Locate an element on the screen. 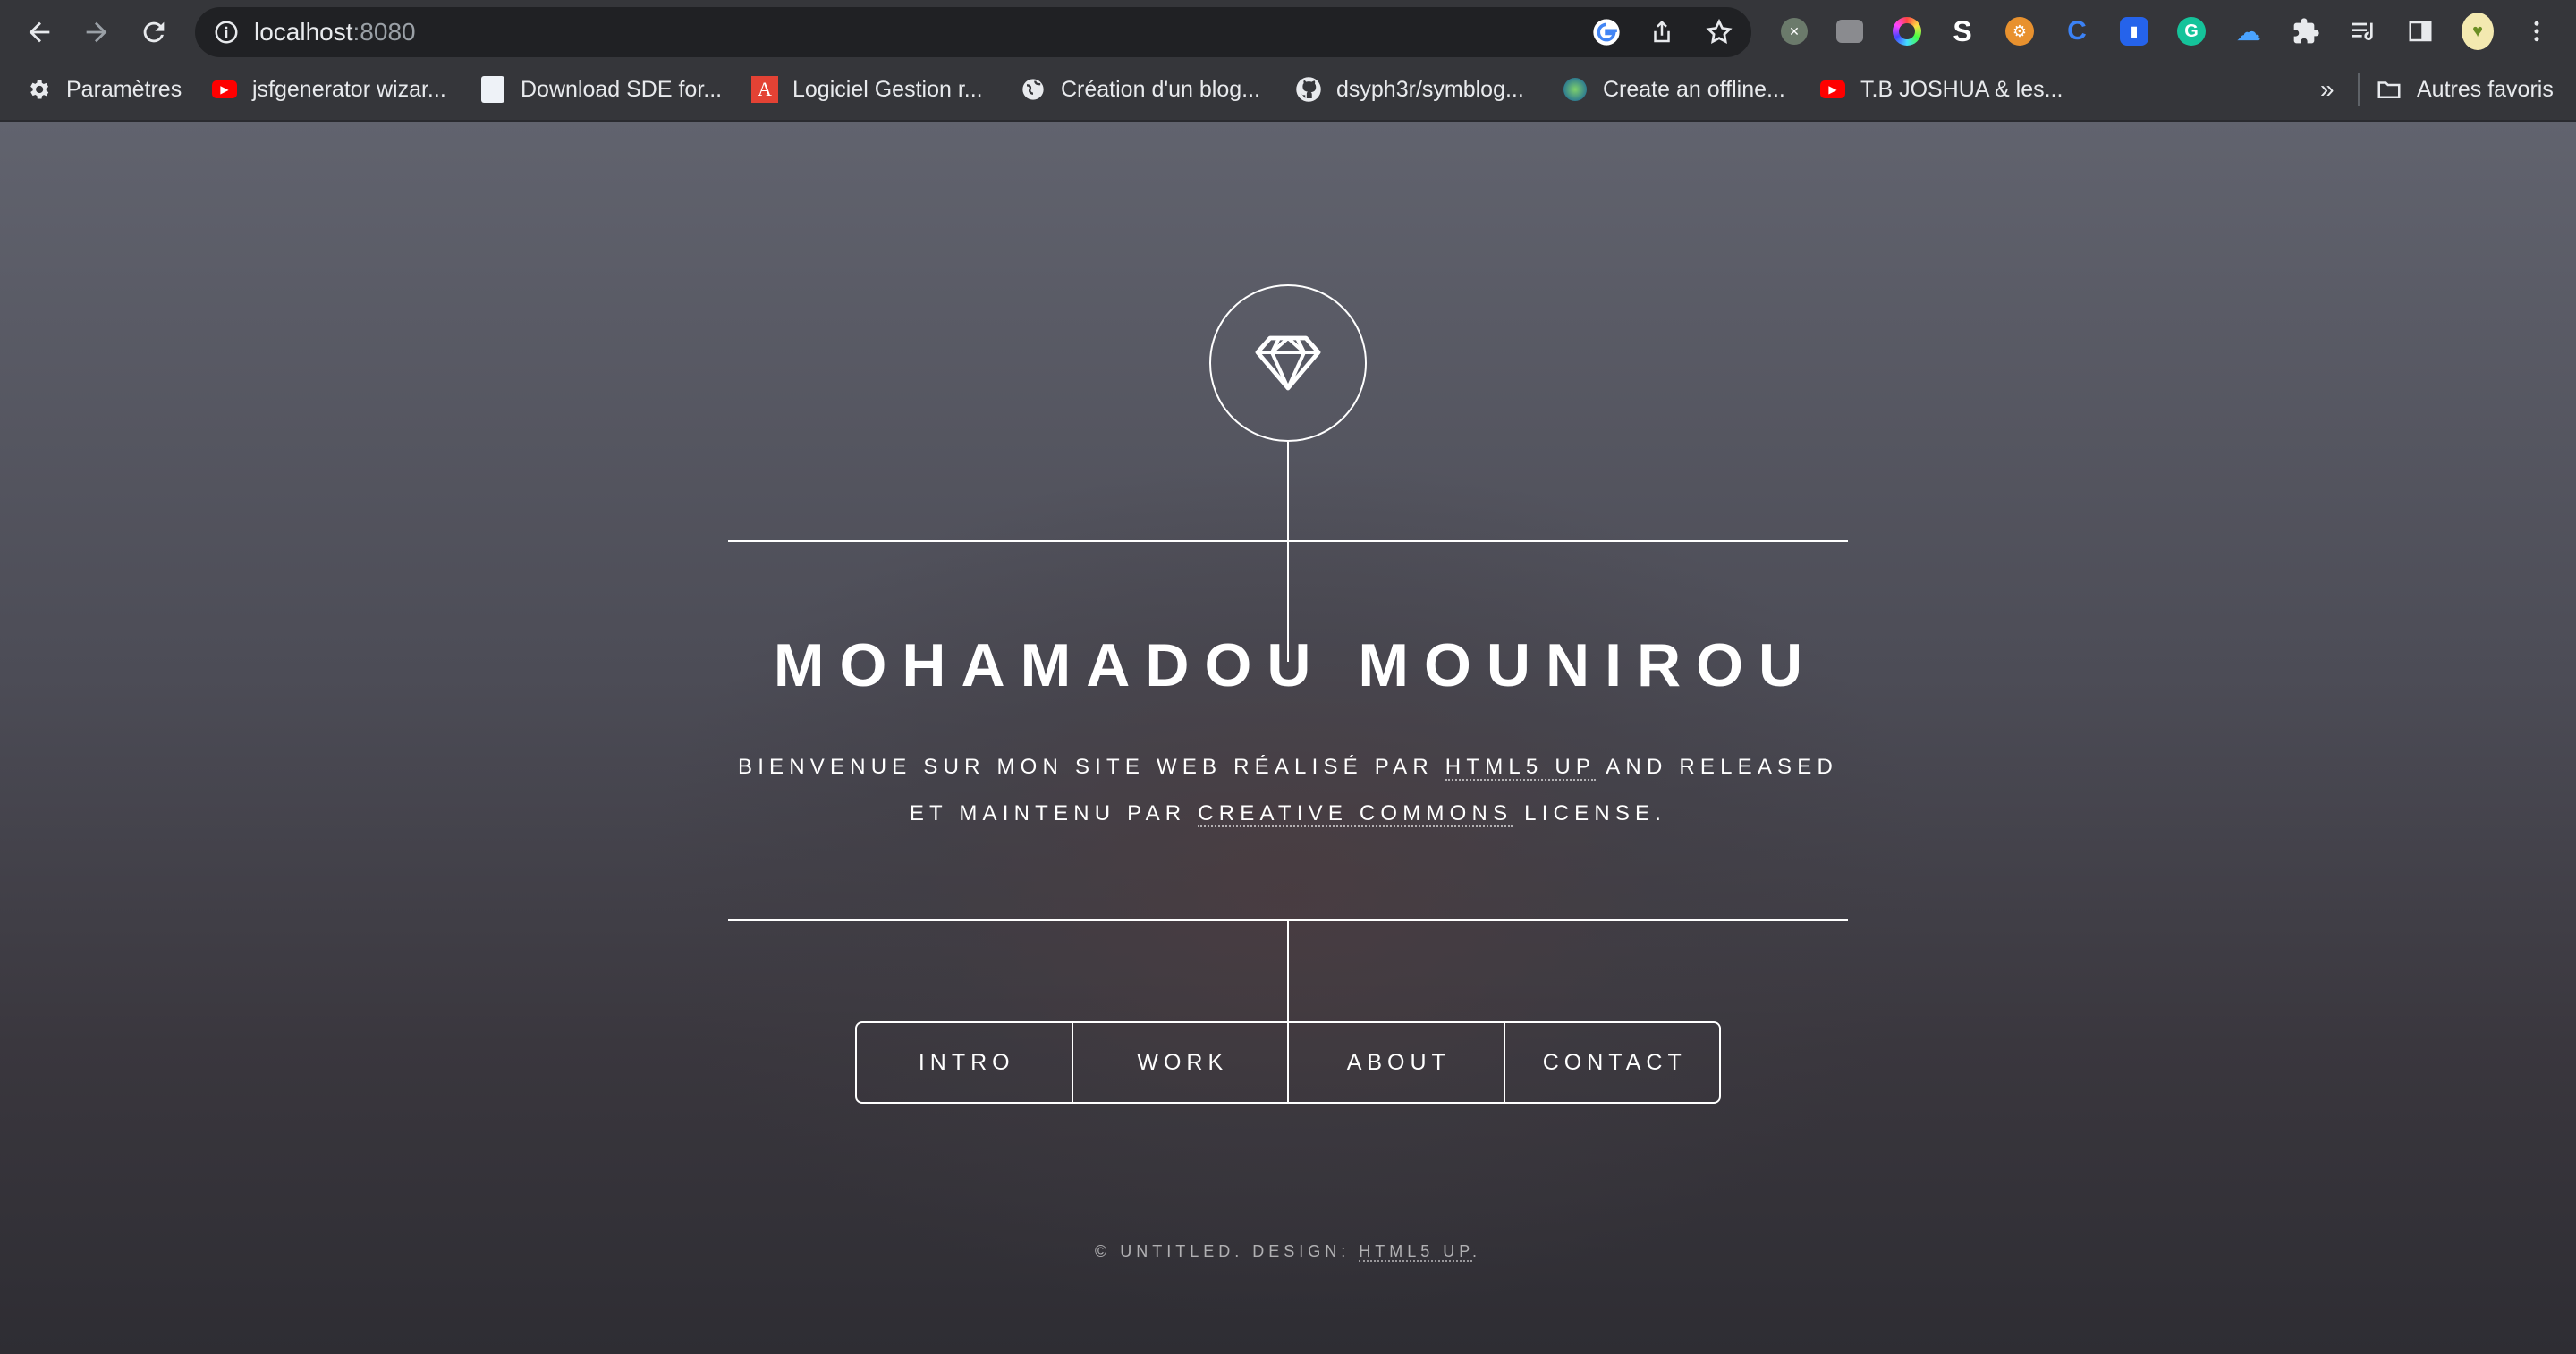 The width and height of the screenshot is (2576, 1354). url-port: :8080 is located at coordinates (384, 32).